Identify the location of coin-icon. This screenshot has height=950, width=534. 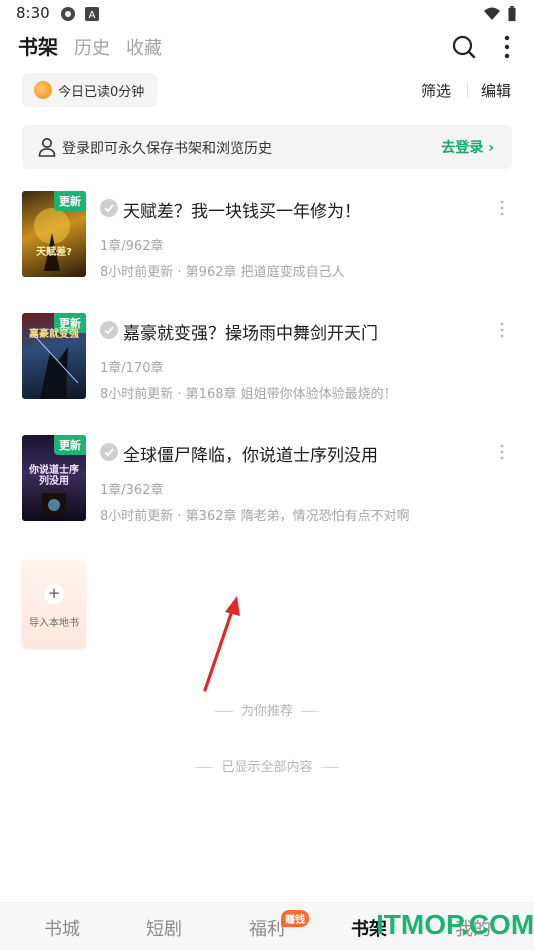
(43, 90).